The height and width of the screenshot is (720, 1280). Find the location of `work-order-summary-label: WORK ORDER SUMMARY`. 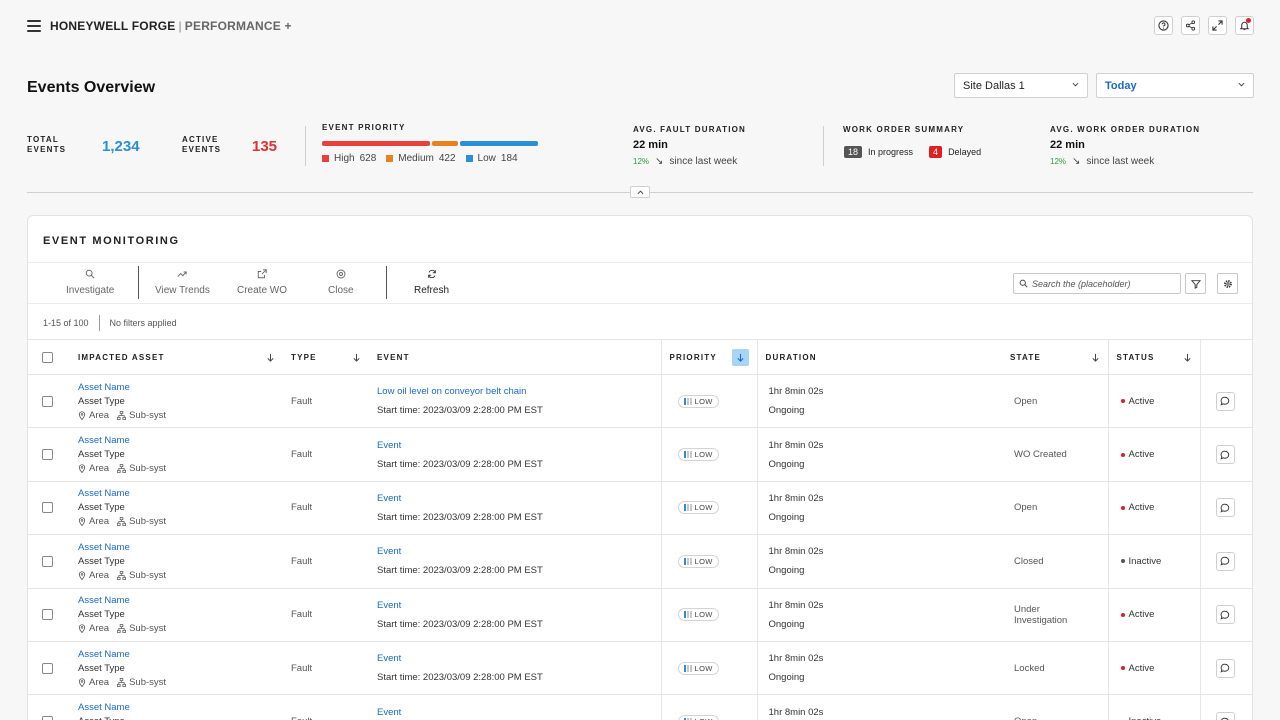

work-order-summary-label: WORK ORDER SUMMARY is located at coordinates (904, 129).